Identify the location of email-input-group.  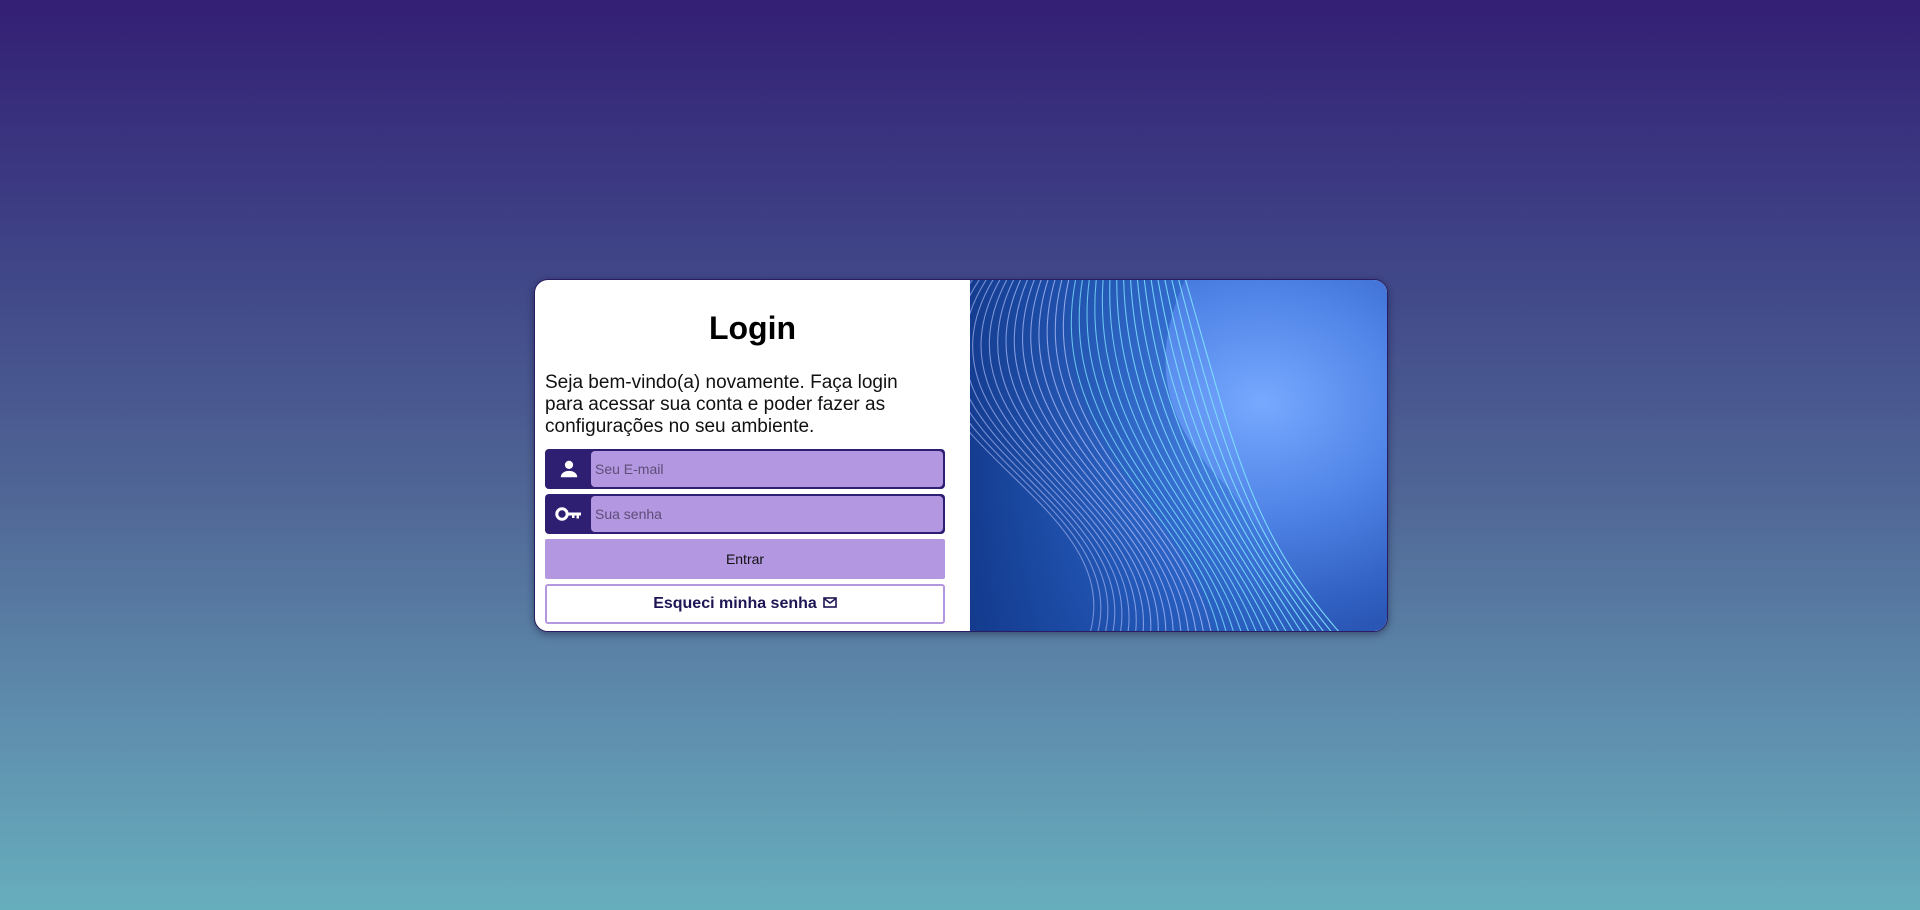
(745, 469).